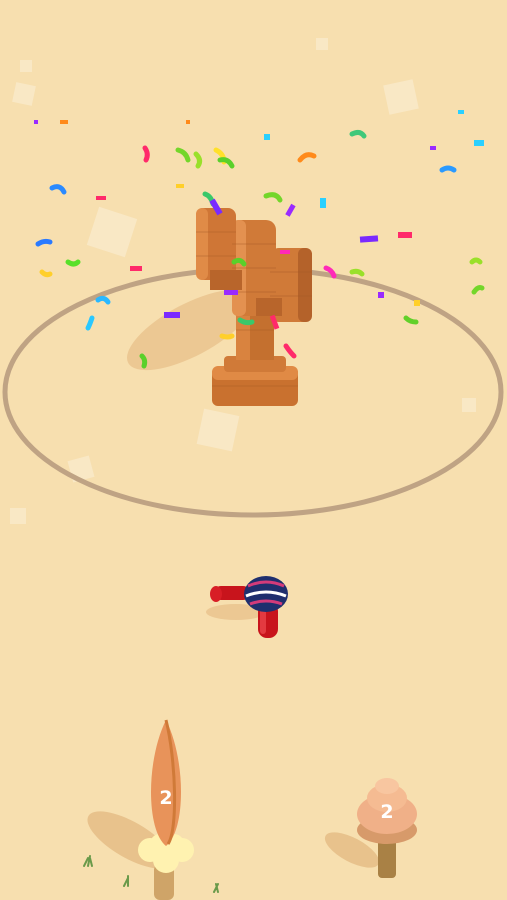 The height and width of the screenshot is (900, 507). Describe the element at coordinates (165, 798) in the screenshot. I see `cactus-level-label: 2` at that location.